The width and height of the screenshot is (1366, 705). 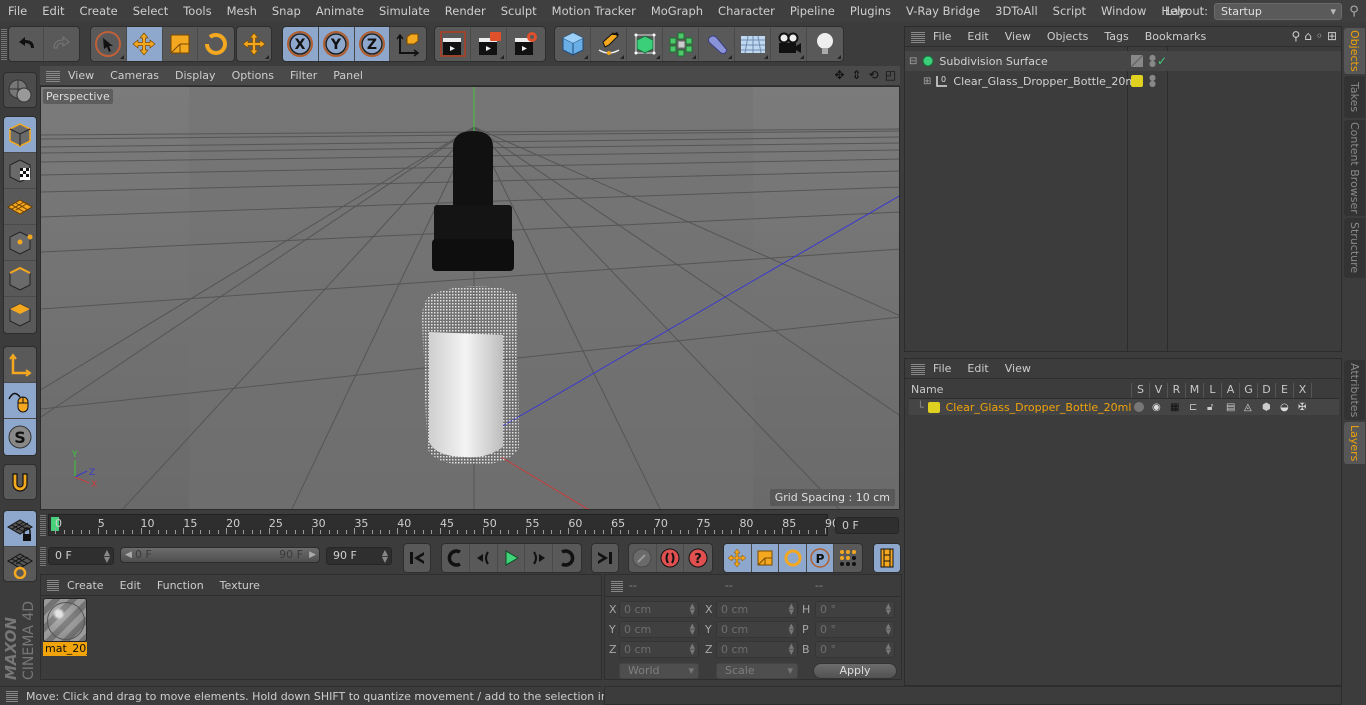 What do you see at coordinates (1123, 61) in the screenshot?
I see `object-row: ⊟ Subdivision Surface ● ● ✓` at bounding box center [1123, 61].